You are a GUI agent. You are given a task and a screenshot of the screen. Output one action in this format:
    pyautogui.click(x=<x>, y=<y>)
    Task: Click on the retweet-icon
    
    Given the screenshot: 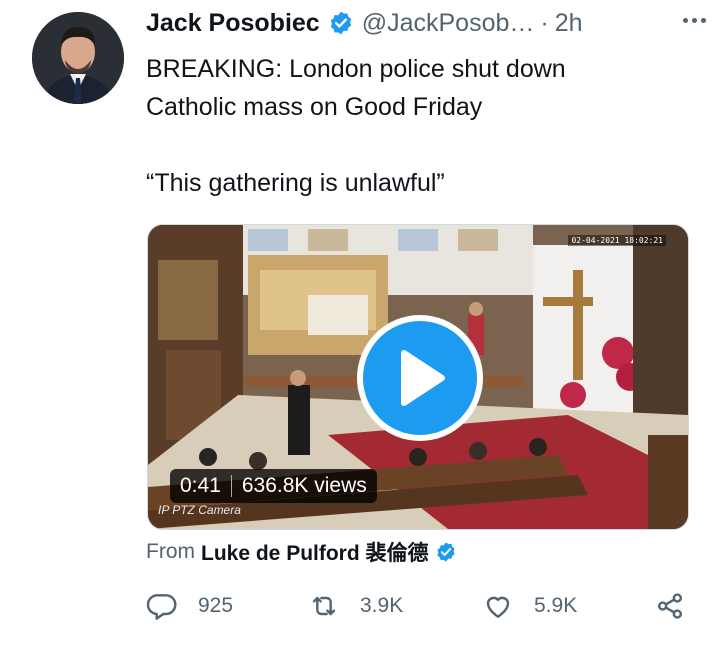 What is the action you would take?
    pyautogui.click(x=324, y=606)
    